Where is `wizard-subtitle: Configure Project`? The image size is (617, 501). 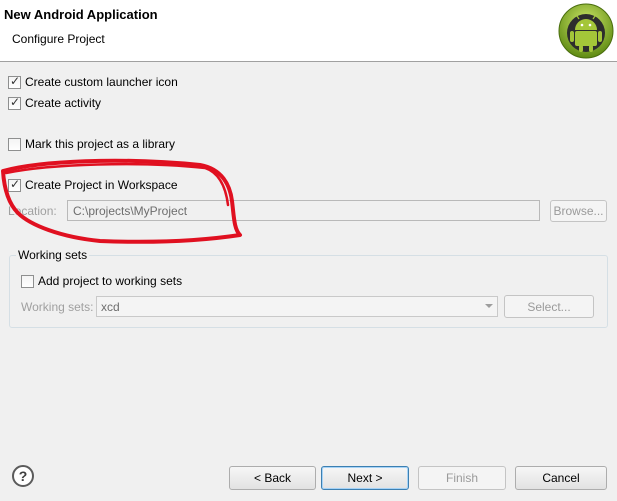
wizard-subtitle: Configure Project is located at coordinates (58, 39).